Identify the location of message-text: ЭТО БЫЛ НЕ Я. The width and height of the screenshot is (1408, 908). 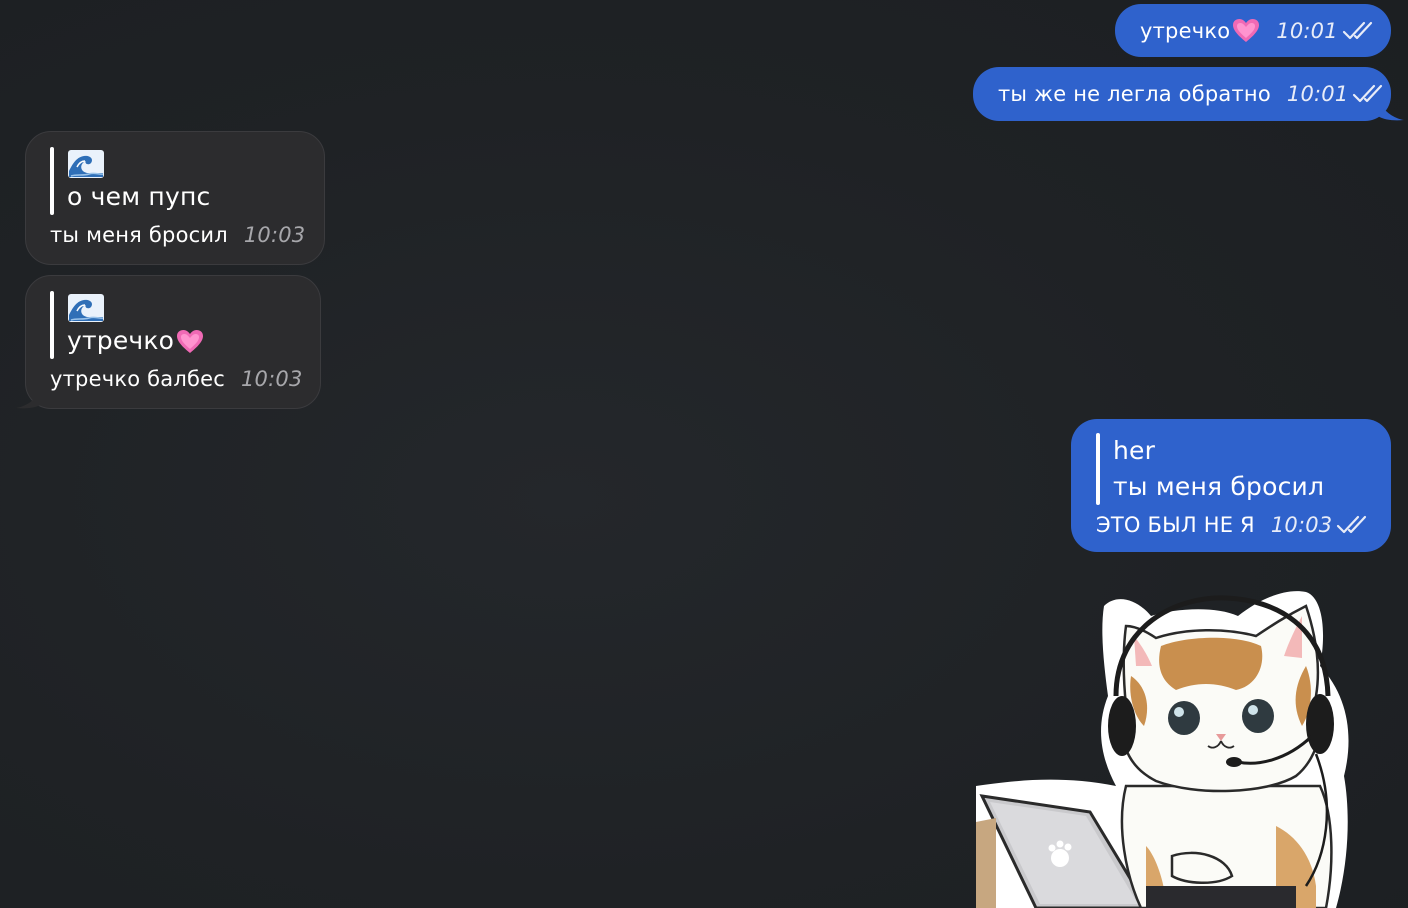
(1175, 525).